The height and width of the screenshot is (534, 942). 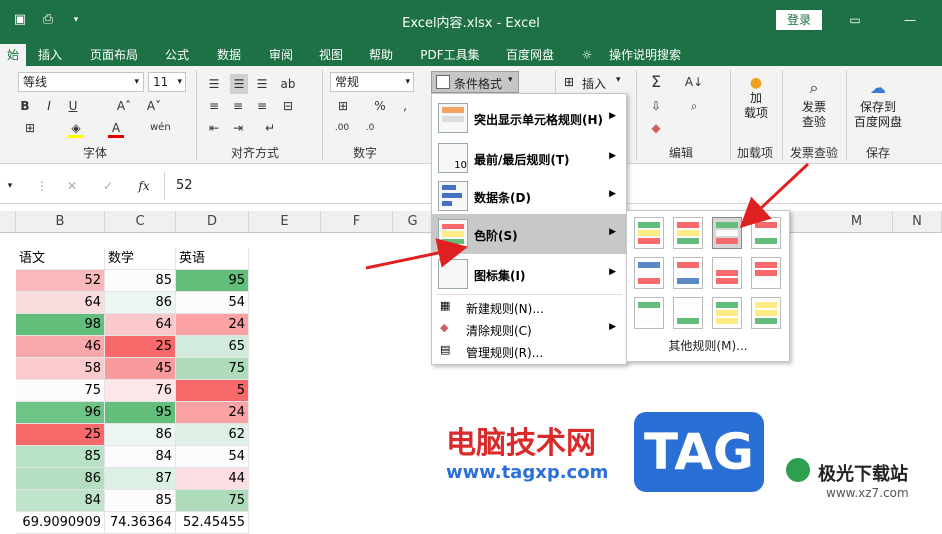 What do you see at coordinates (60, 523) in the screenshot?
I see `average-cell: 69.9090909` at bounding box center [60, 523].